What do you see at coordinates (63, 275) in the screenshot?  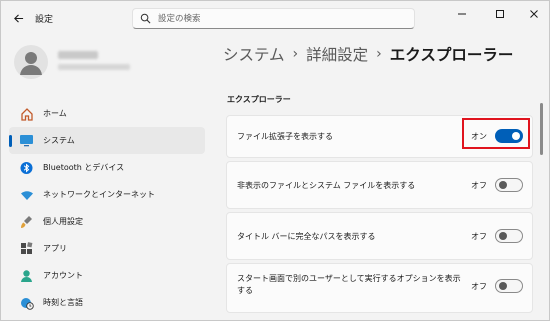 I see `sidebar-item-label: アカウント` at bounding box center [63, 275].